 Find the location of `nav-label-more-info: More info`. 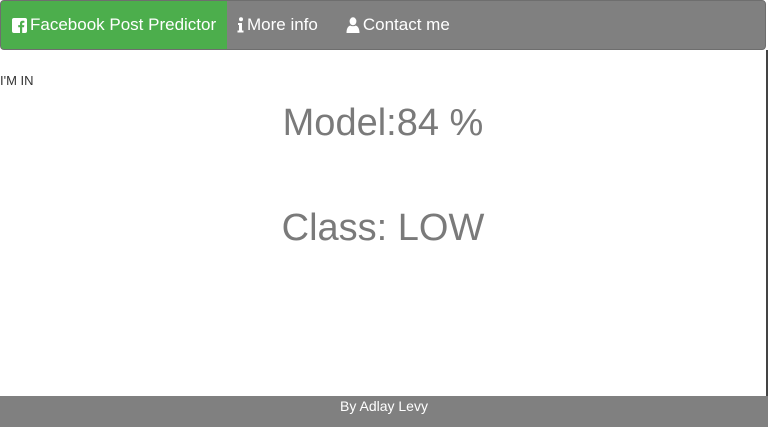

nav-label-more-info: More info is located at coordinates (282, 24).